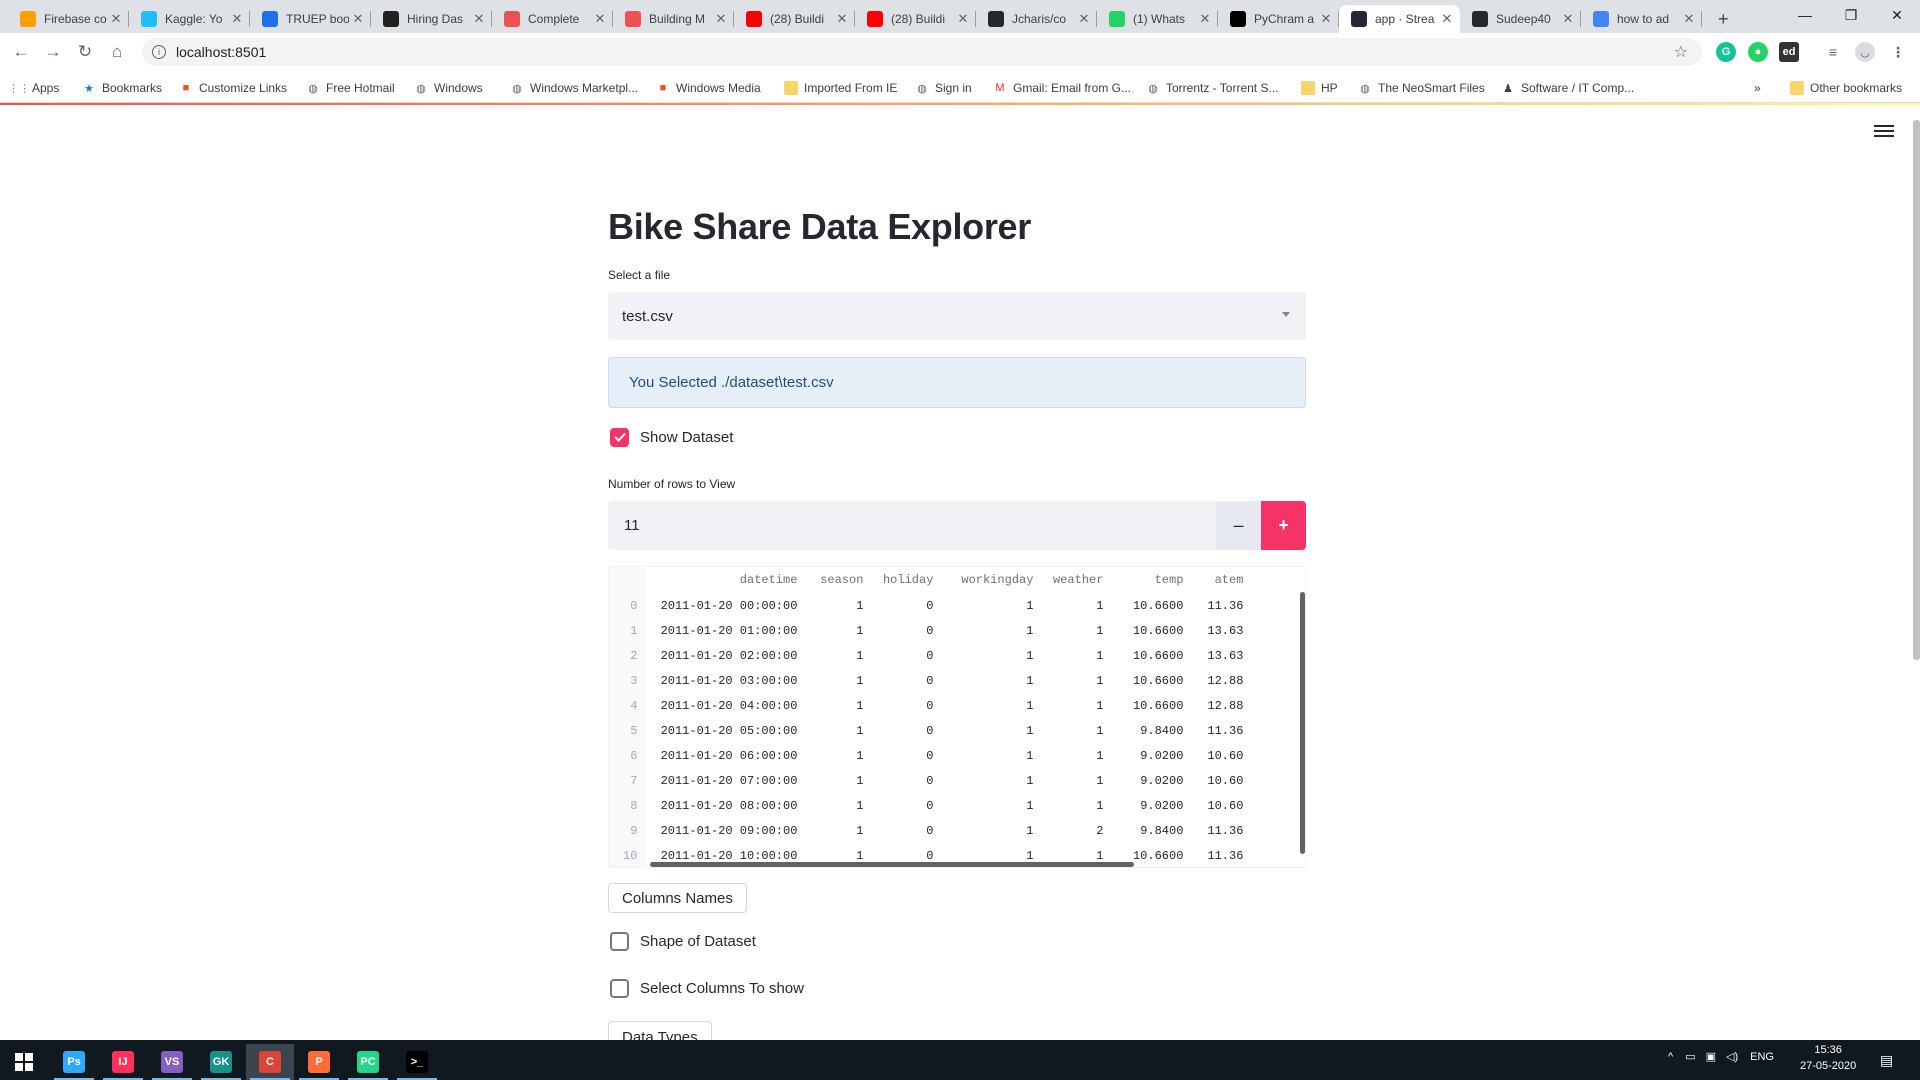  Describe the element at coordinates (906, 580) in the screenshot. I see `column-header: holiday` at that location.